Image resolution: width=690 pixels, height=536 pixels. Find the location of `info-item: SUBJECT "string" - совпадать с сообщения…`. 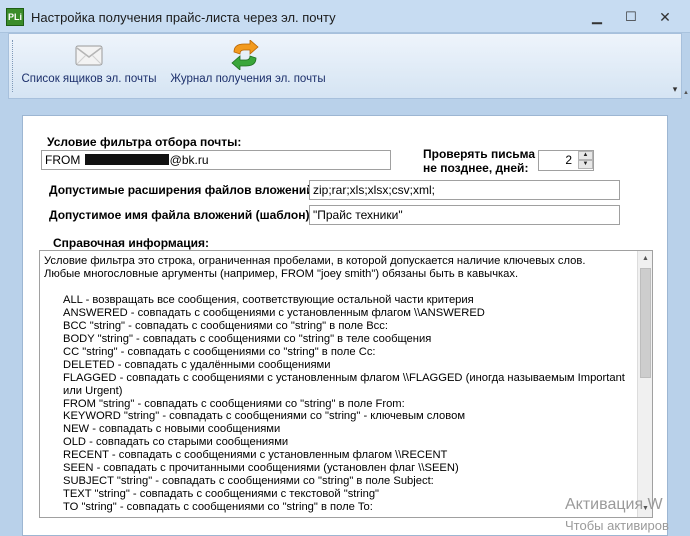

info-item: SUBJECT "string" - совпадать с сообщения… is located at coordinates (248, 481).